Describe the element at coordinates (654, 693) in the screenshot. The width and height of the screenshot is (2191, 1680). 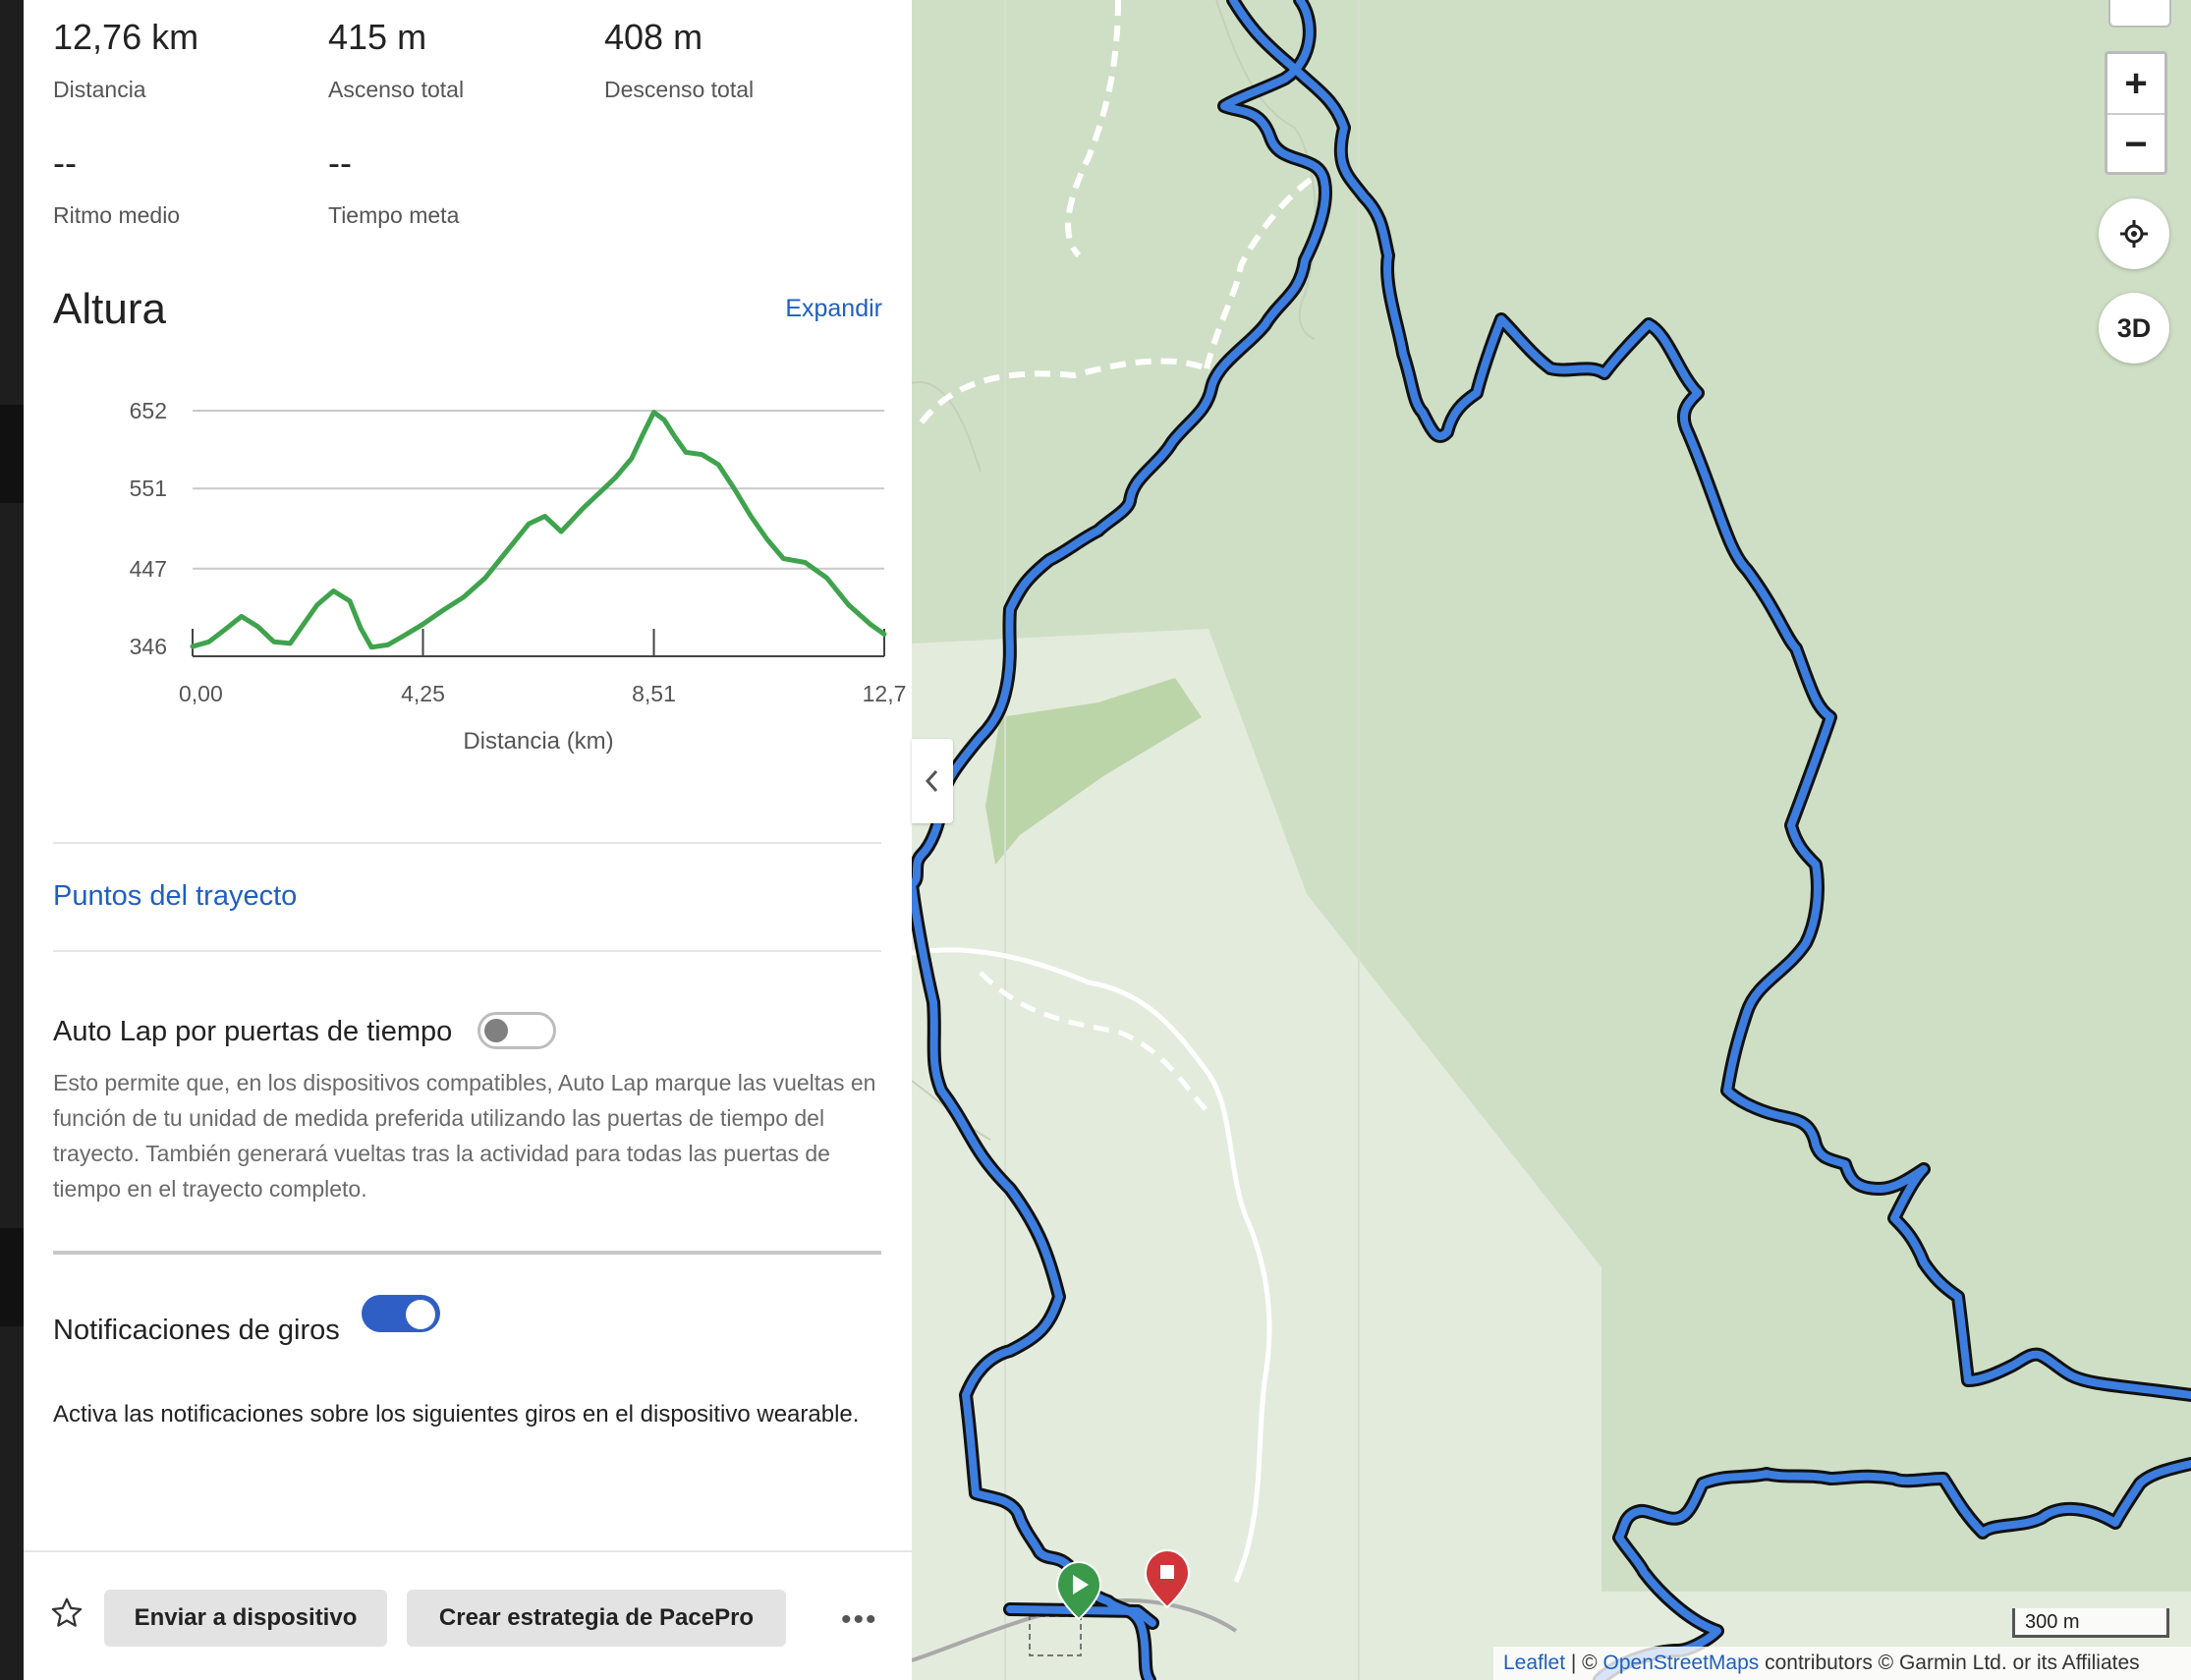
I see `x-tick-label: 8,51` at that location.